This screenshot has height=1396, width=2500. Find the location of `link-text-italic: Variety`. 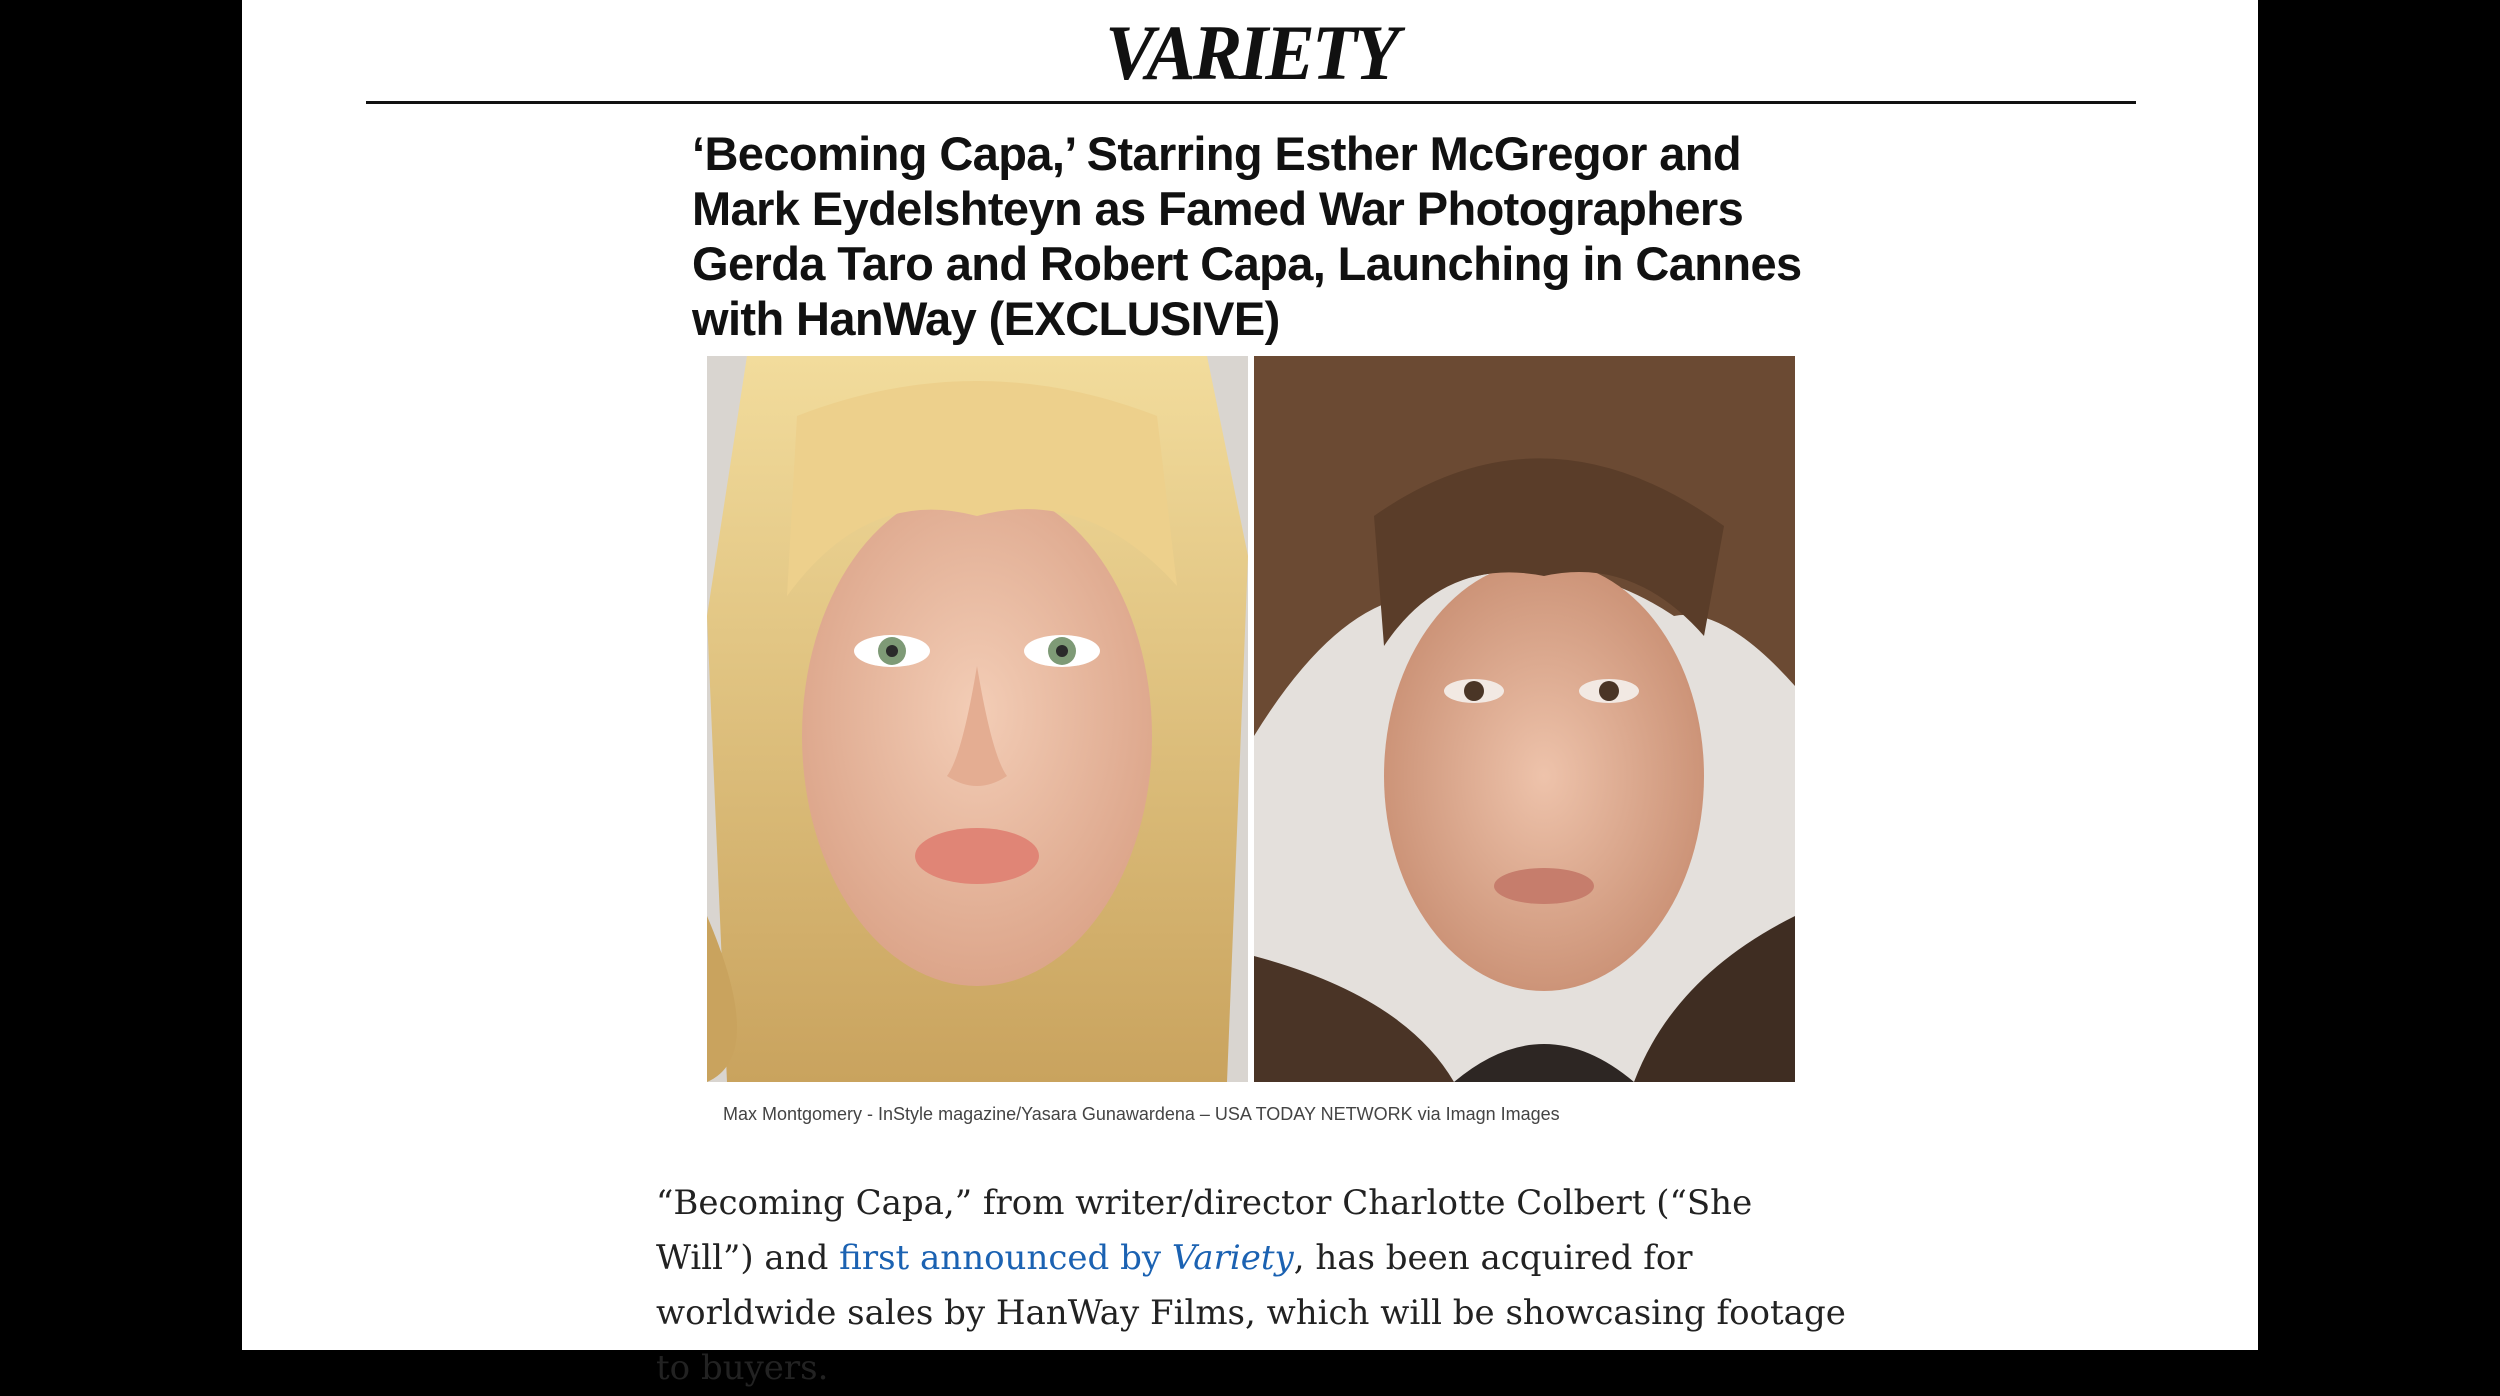

link-text-italic: Variety is located at coordinates (1233, 1258).